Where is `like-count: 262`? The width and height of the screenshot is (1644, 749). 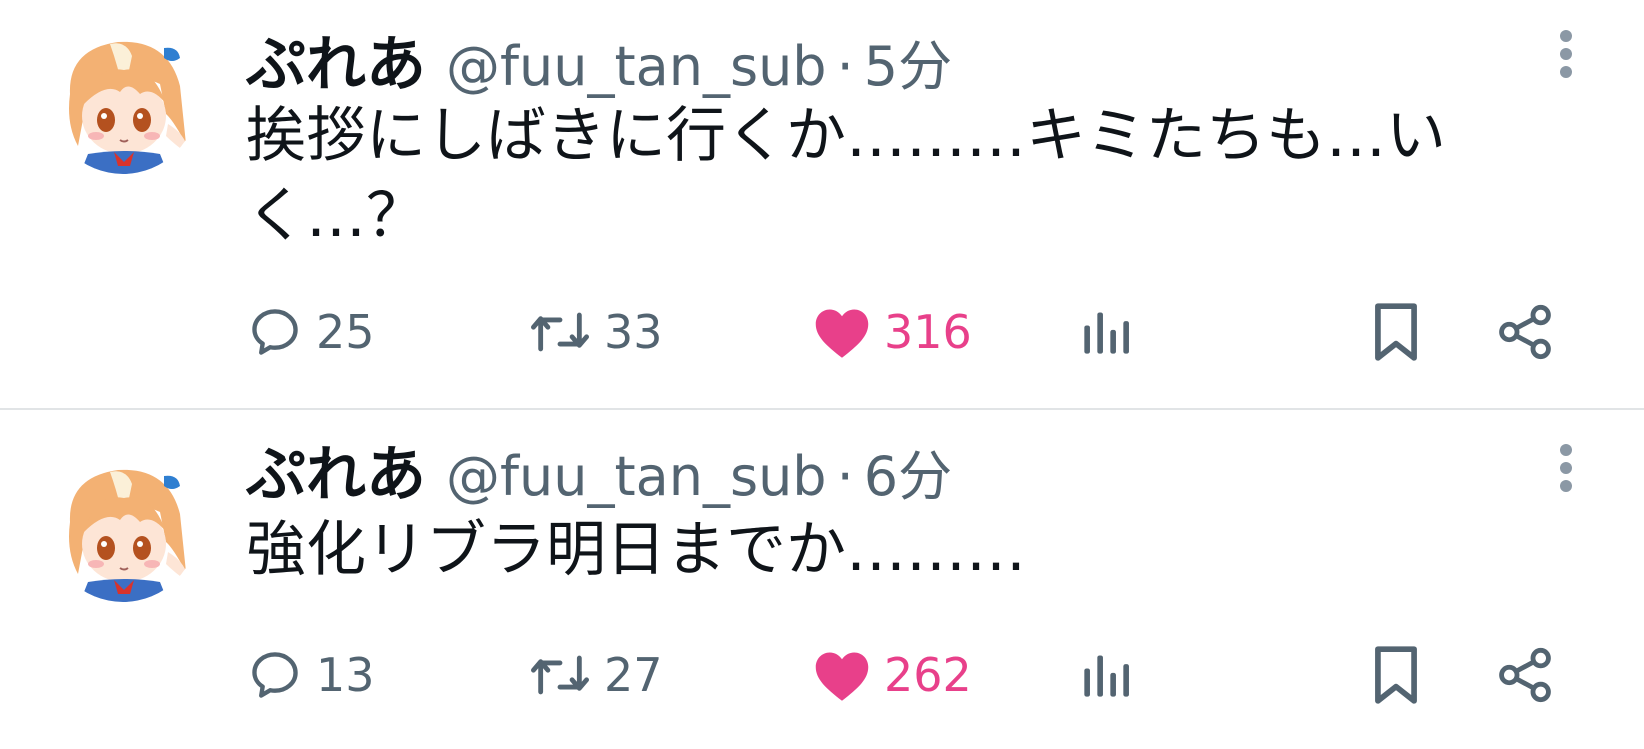 like-count: 262 is located at coordinates (928, 675).